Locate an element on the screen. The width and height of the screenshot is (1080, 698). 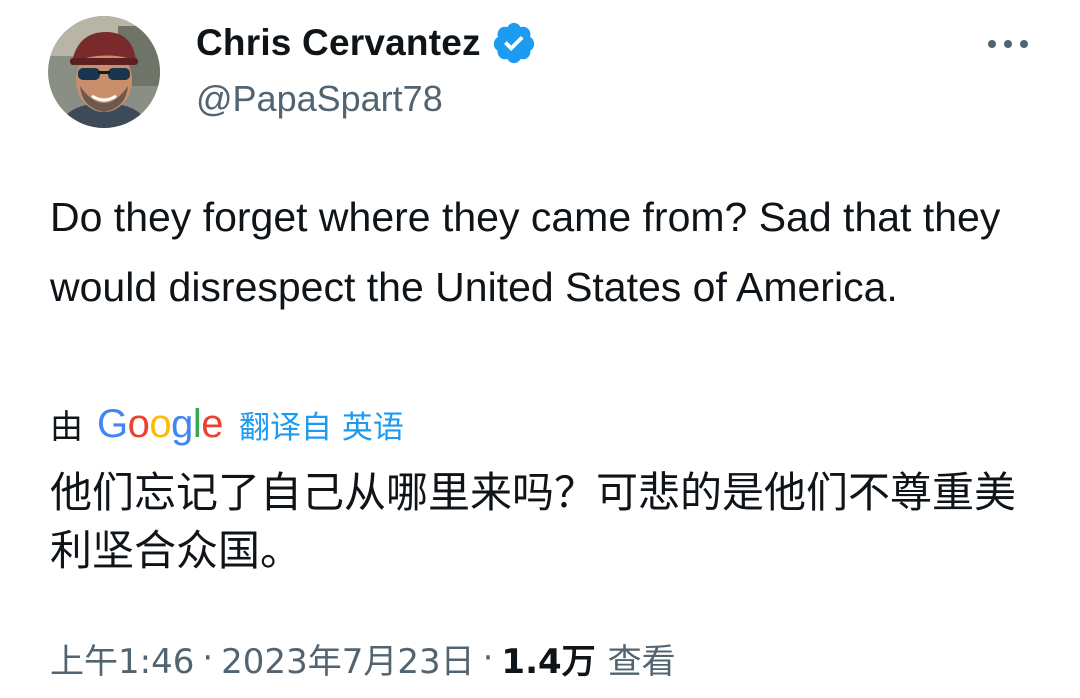
translated-text: 他们忘记了自己从哪里来吗？可悲的是他们不尊重美利坚合众国。 is located at coordinates (533, 521).